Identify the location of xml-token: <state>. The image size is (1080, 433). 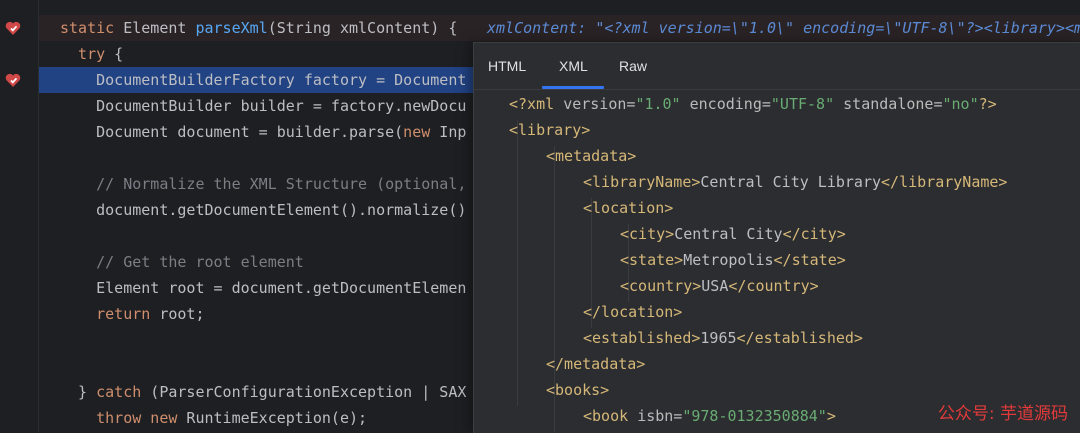
(652, 260).